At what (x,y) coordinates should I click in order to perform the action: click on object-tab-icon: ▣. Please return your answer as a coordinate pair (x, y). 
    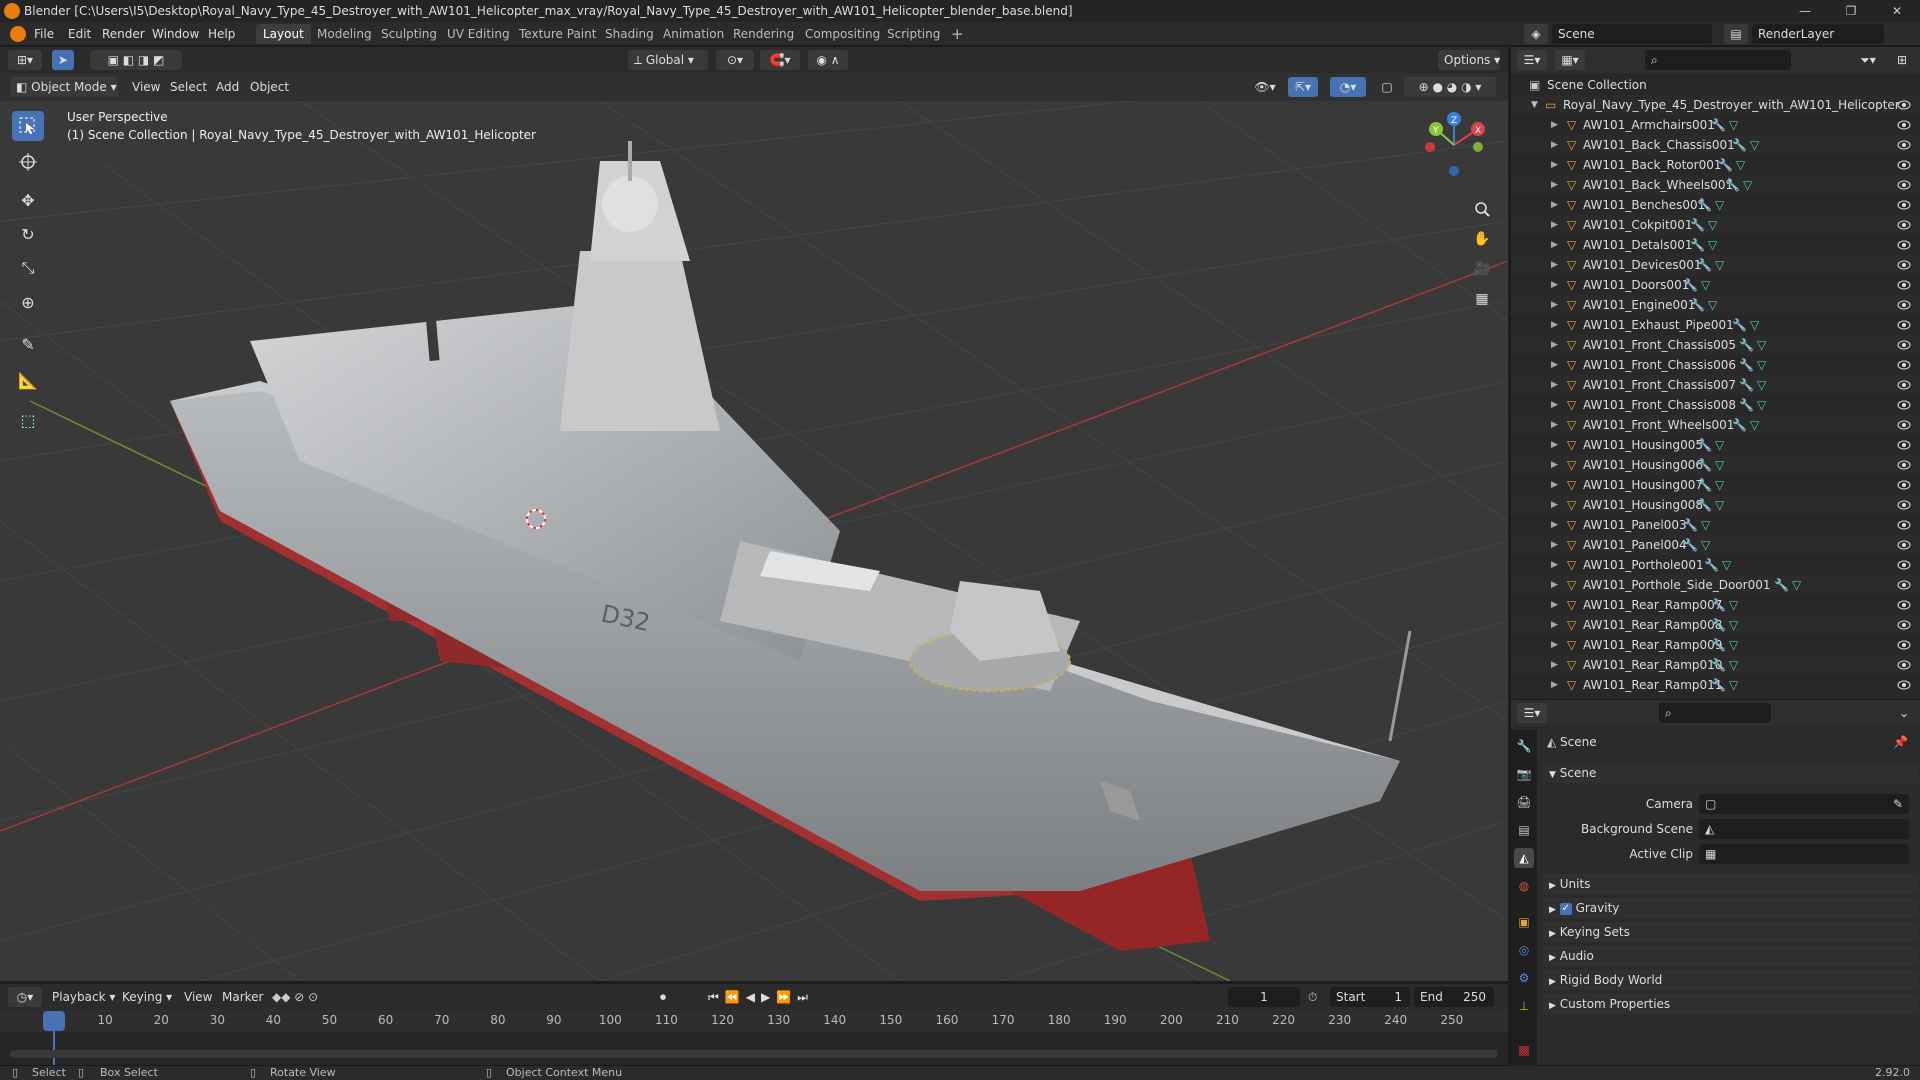
    Looking at the image, I should click on (1524, 922).